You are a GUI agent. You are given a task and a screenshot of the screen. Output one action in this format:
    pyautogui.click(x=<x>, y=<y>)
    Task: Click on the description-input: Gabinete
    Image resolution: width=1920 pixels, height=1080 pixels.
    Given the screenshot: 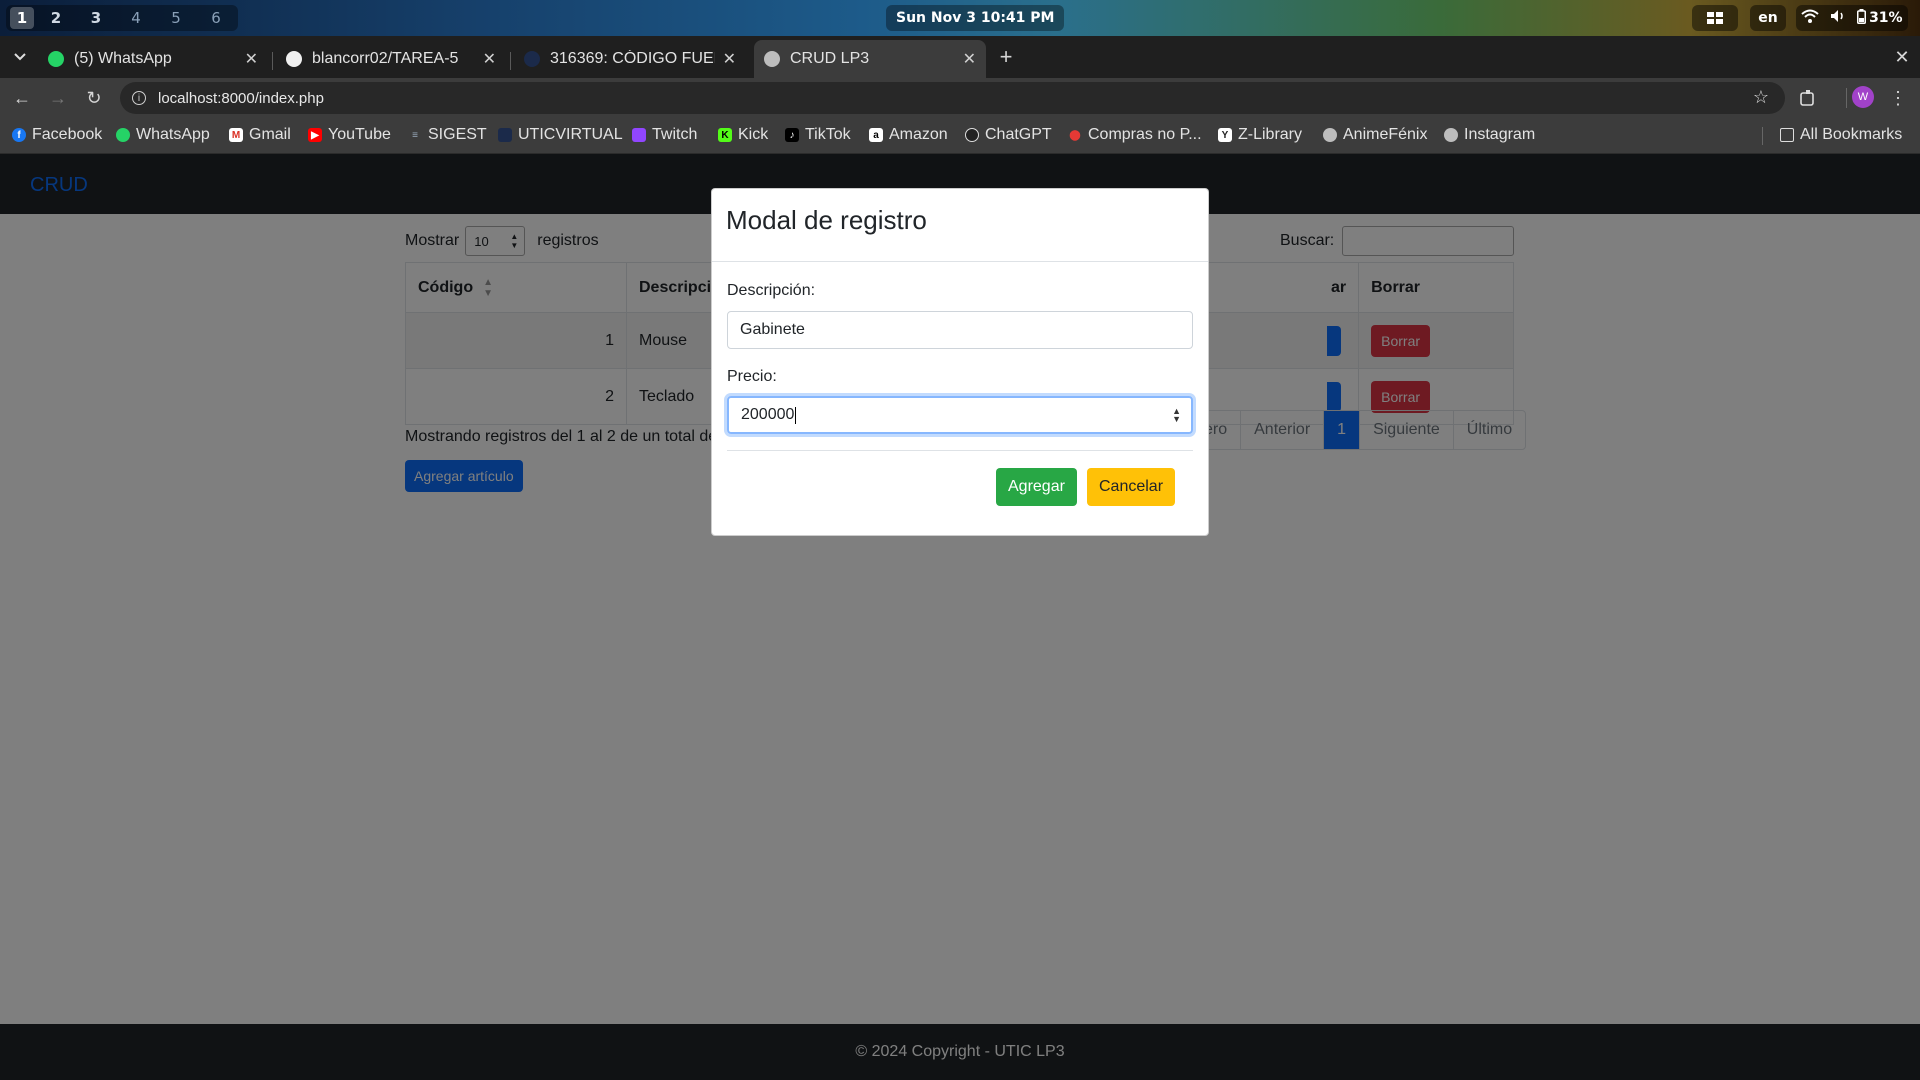 What is the action you would take?
    pyautogui.click(x=960, y=330)
    